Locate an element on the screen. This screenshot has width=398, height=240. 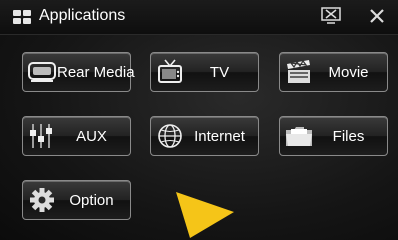
aux-label: AUX is located at coordinates (91, 136).